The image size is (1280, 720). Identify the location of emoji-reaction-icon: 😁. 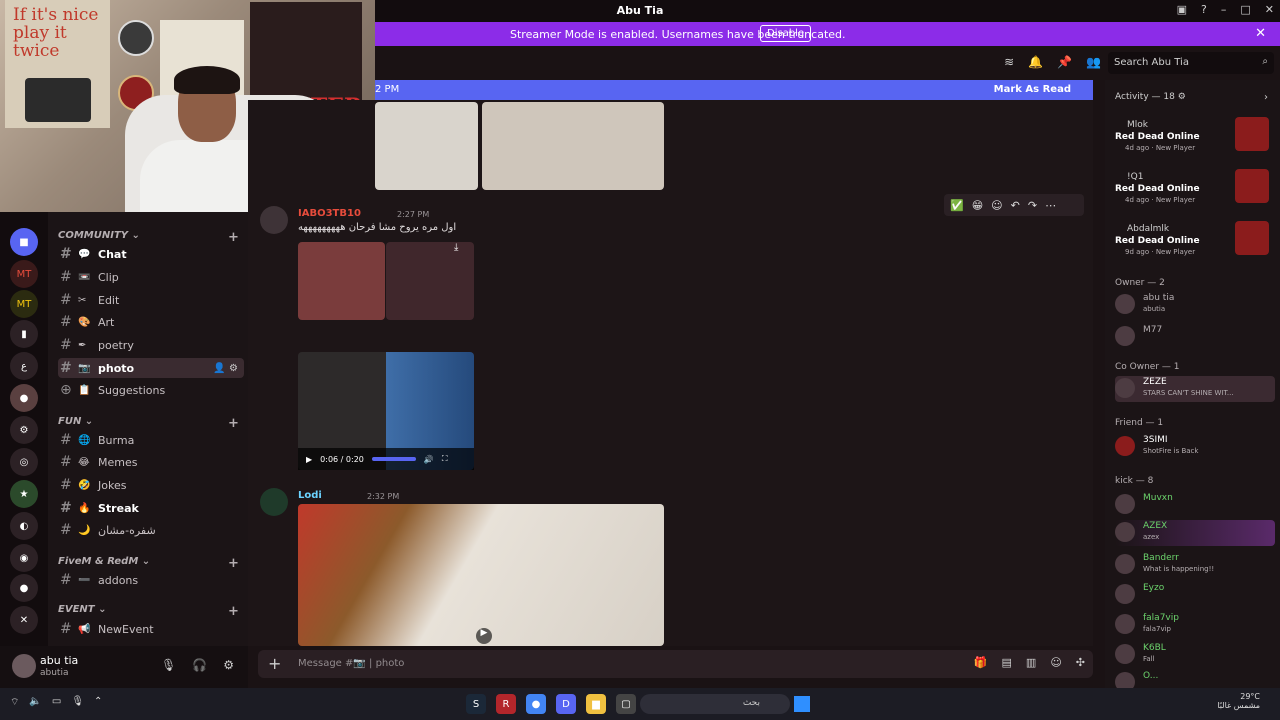
(977, 205).